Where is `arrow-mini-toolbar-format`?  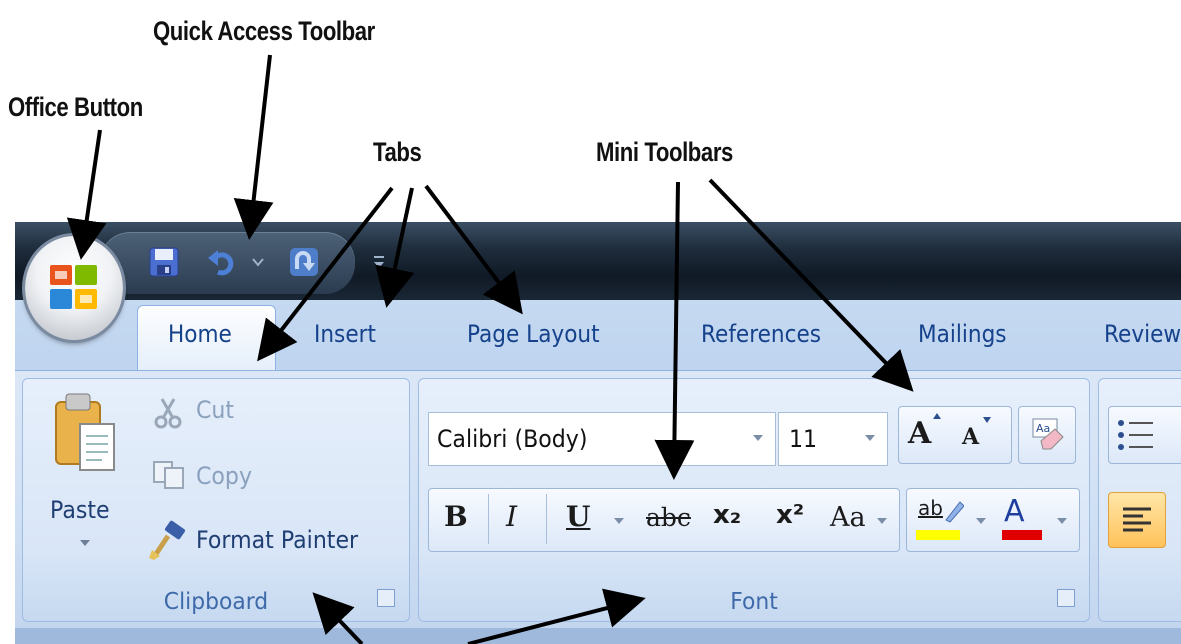 arrow-mini-toolbar-format is located at coordinates (674, 330).